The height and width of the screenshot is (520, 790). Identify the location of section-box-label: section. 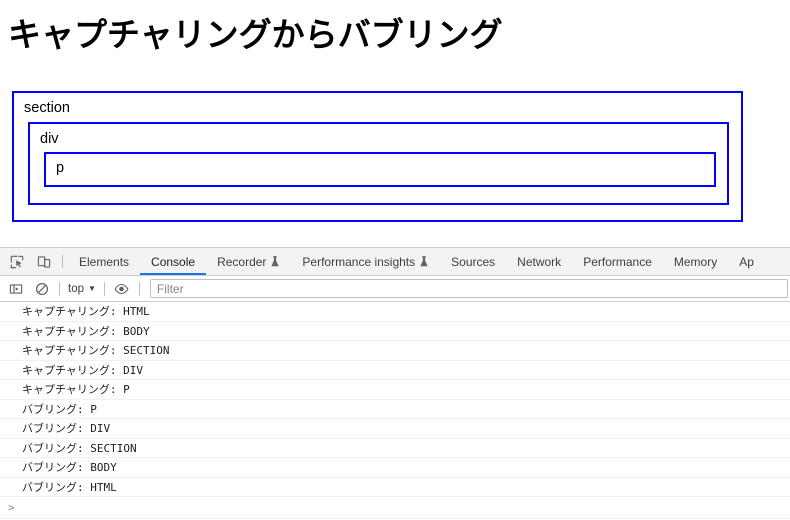
(47, 108).